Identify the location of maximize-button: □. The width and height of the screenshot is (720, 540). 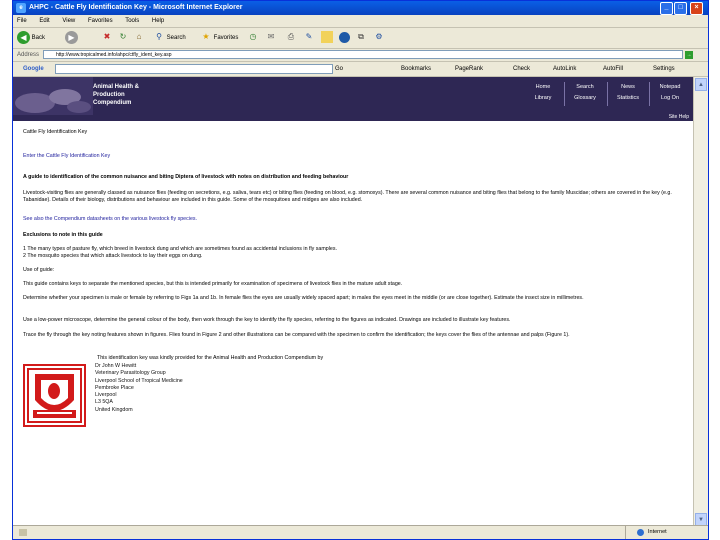
(680, 8).